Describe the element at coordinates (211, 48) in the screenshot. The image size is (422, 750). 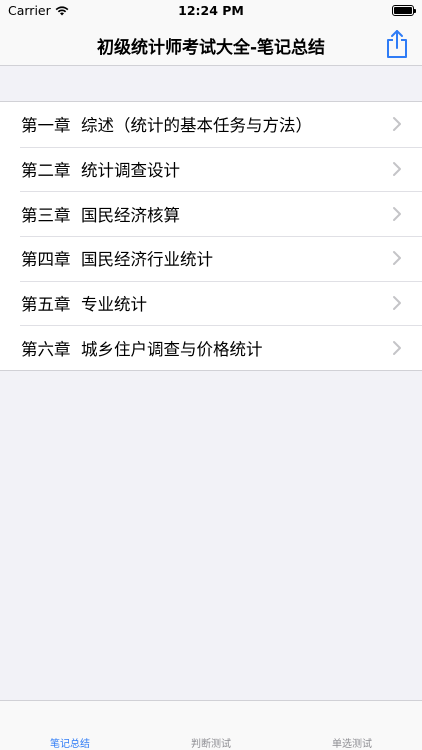
I see `page-title: 初级统计师考试大全-笔记总结` at that location.